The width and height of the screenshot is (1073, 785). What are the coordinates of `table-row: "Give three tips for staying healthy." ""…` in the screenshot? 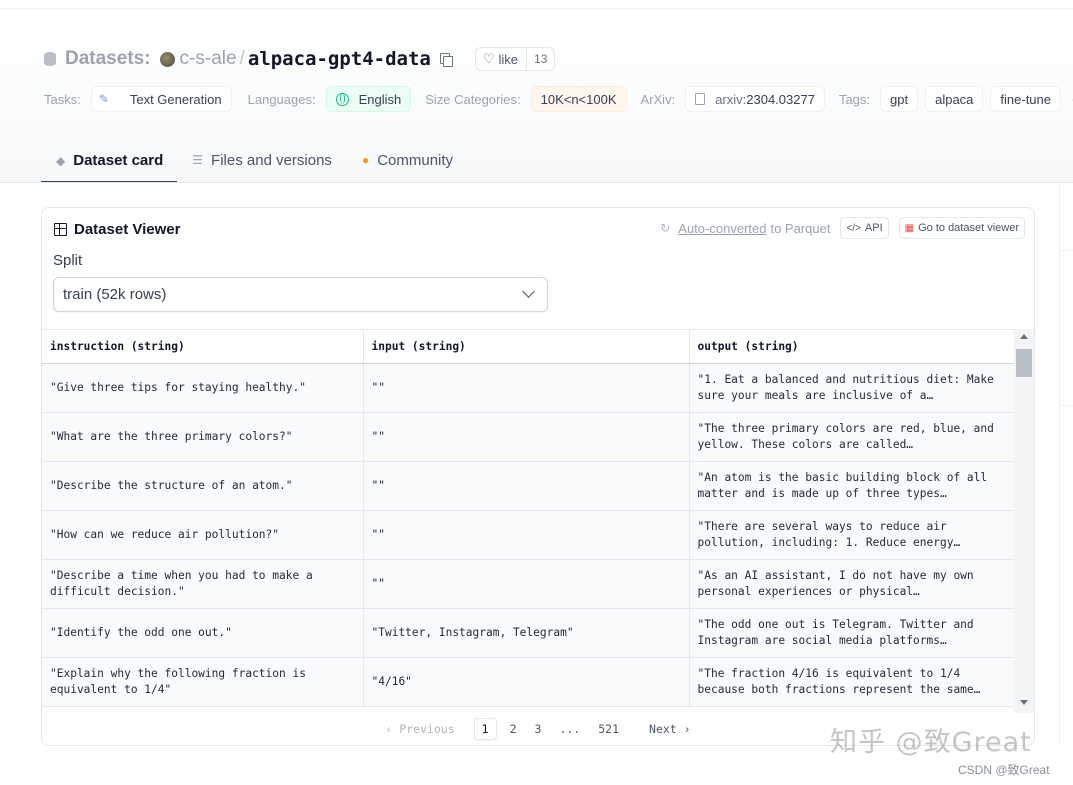 It's located at (528, 388).